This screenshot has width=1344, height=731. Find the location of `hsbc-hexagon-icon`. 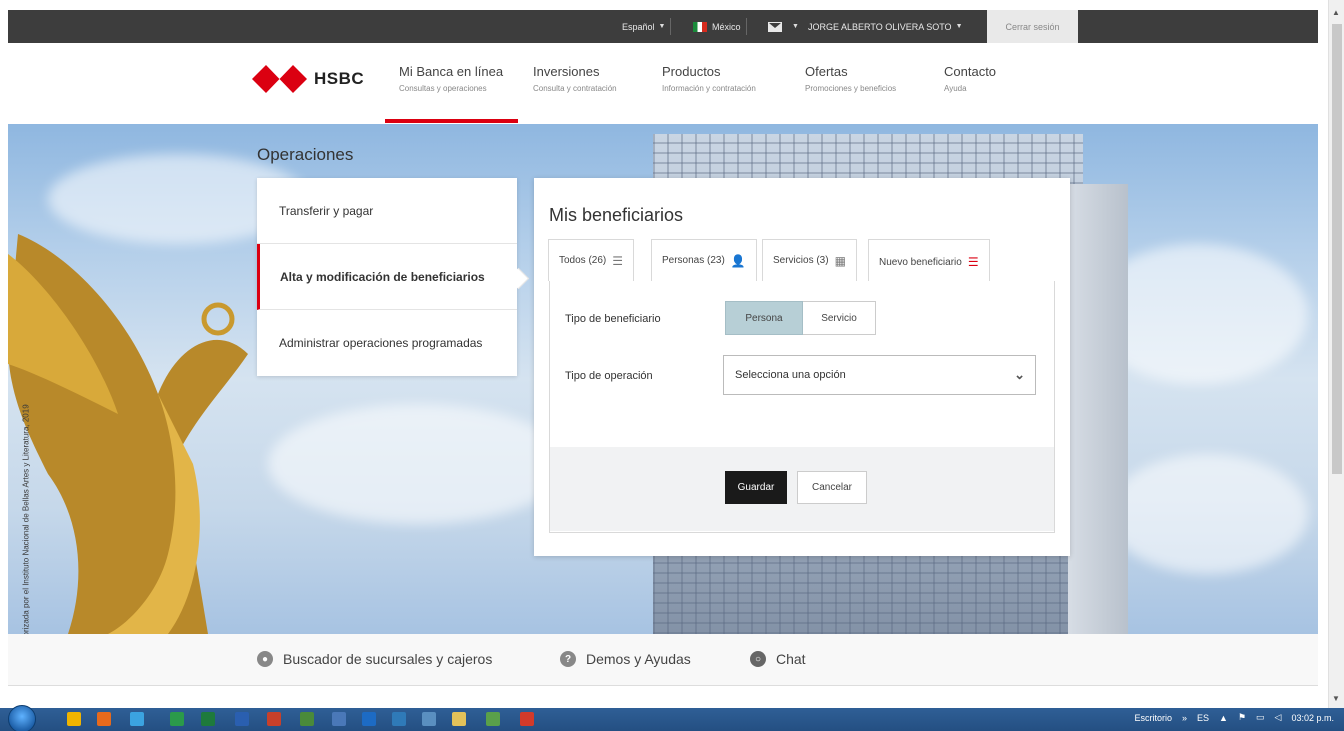

hsbc-hexagon-icon is located at coordinates (279, 79).